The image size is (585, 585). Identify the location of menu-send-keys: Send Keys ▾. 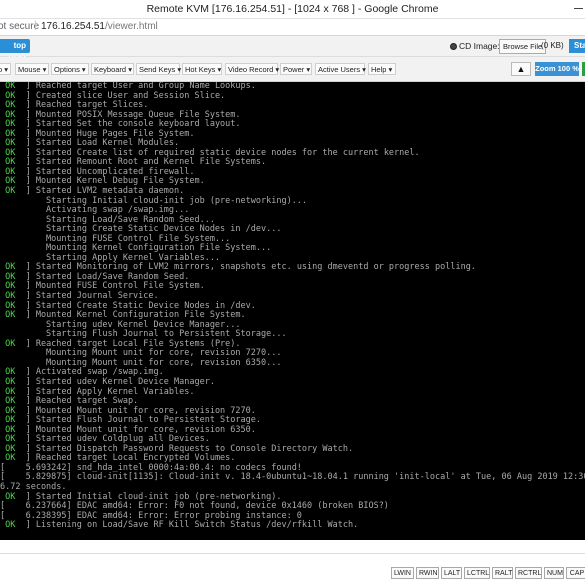
(158, 69).